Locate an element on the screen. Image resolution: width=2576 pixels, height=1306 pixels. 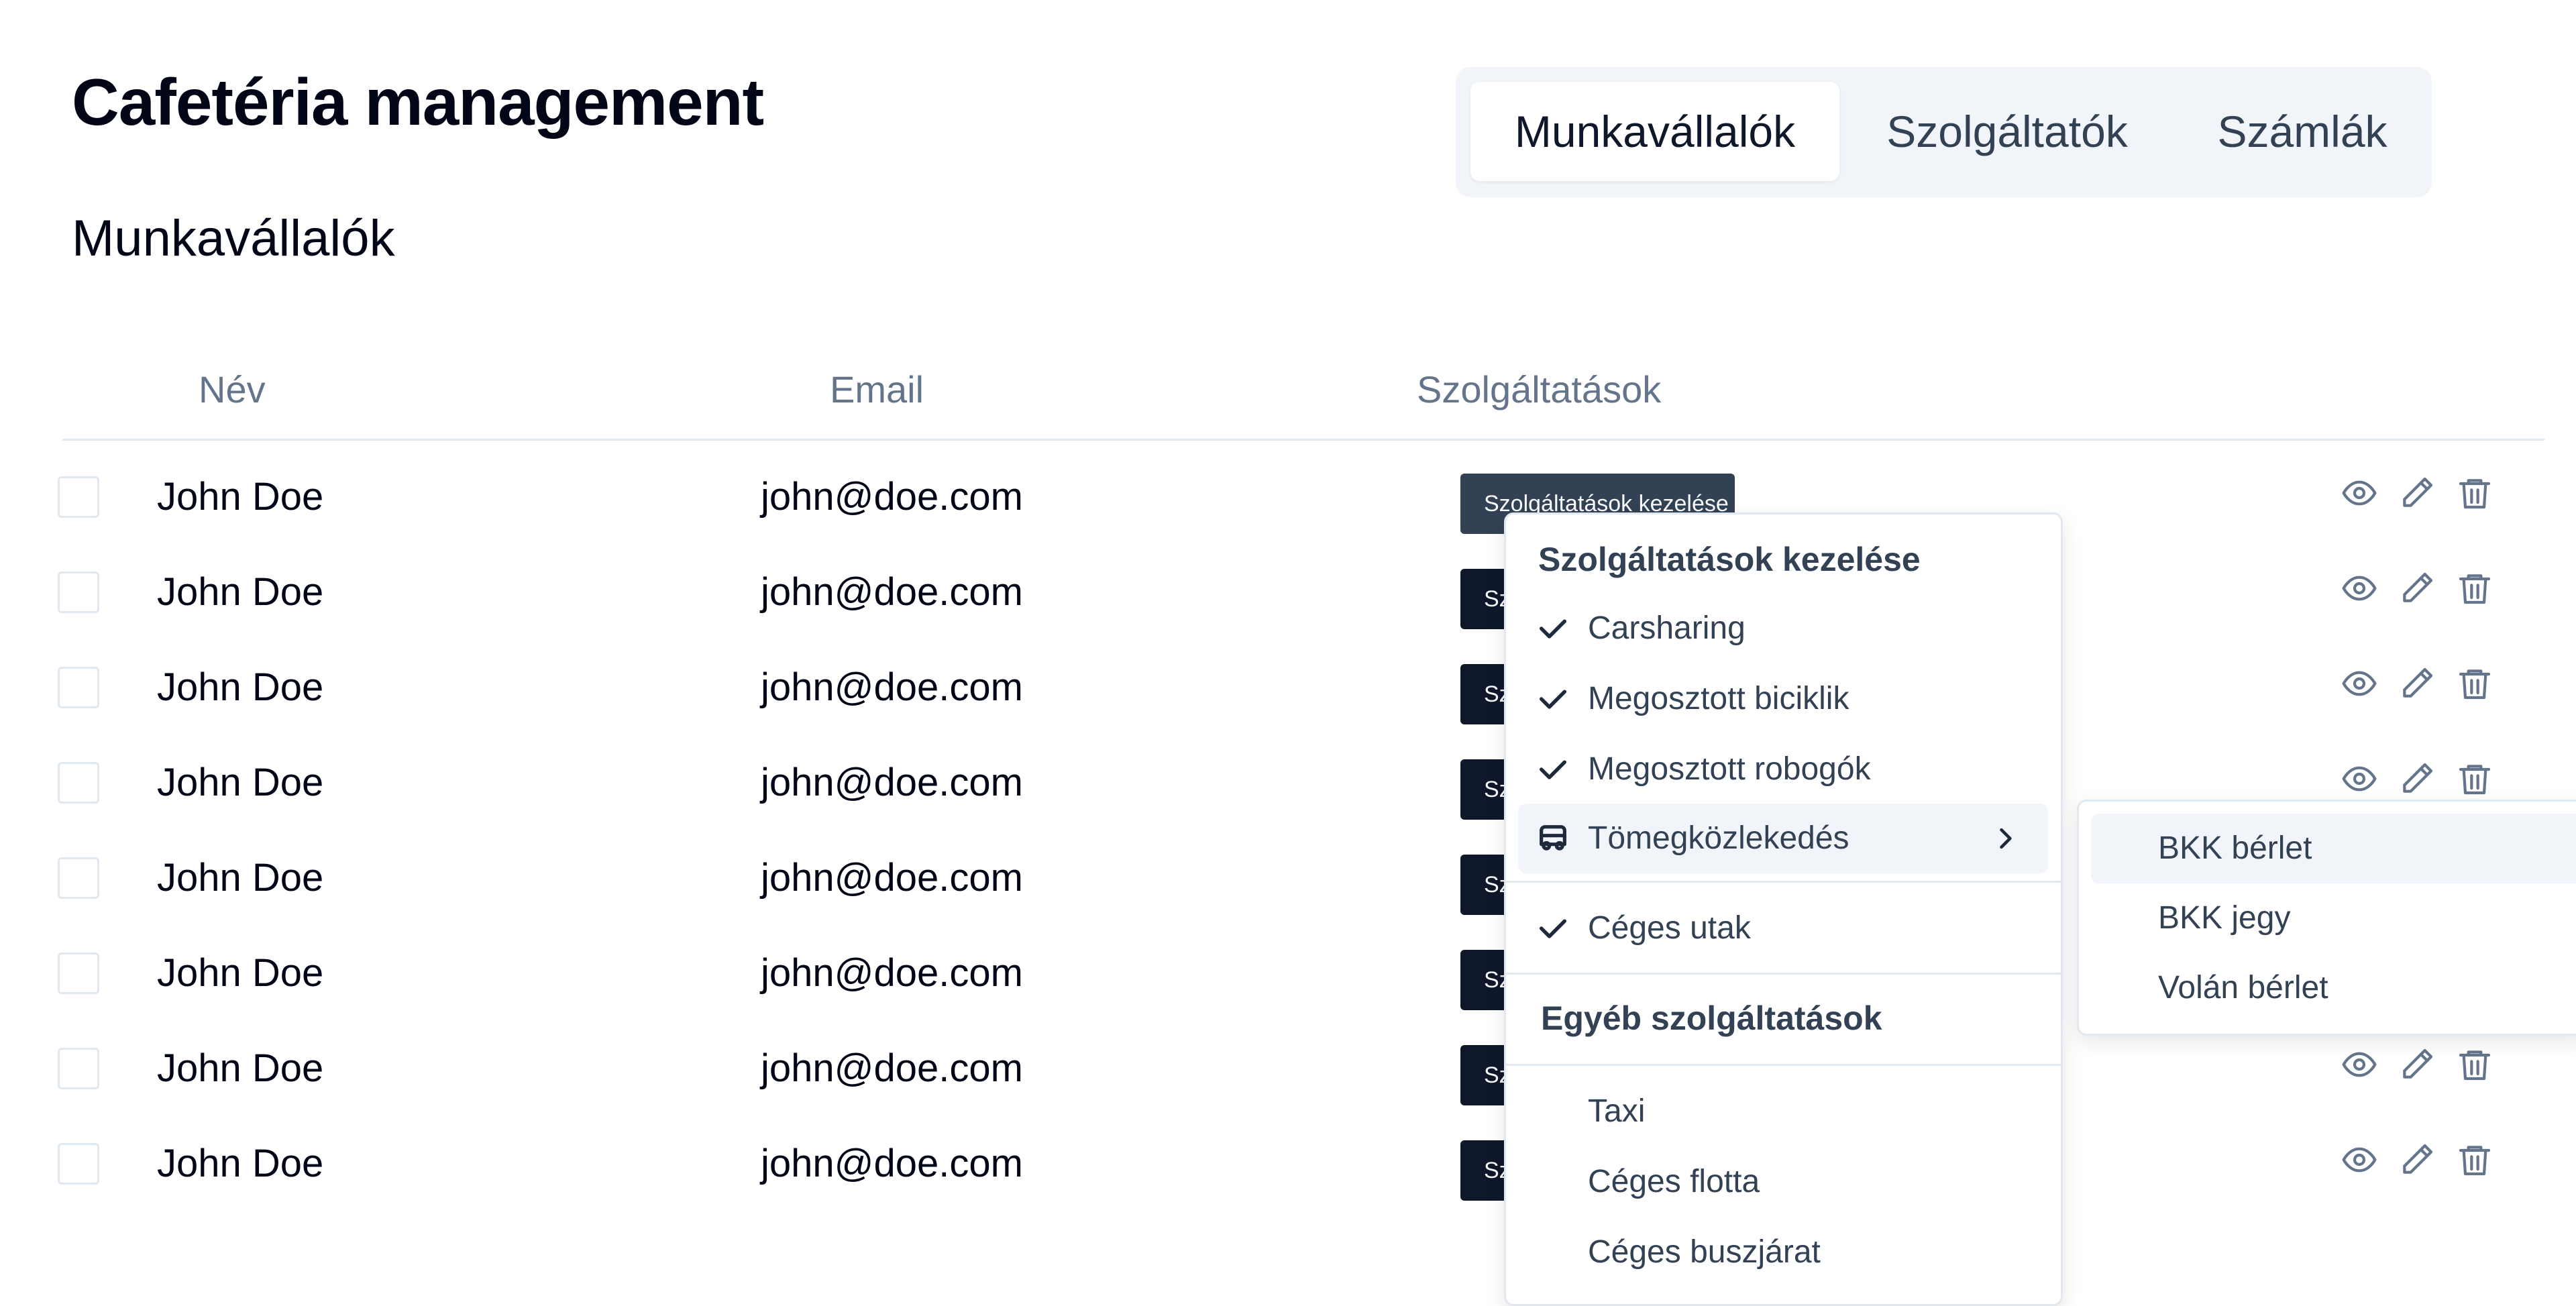
transit-submenu: BKK bérlet BKK jegy Volán bérlet is located at coordinates (2326, 918).